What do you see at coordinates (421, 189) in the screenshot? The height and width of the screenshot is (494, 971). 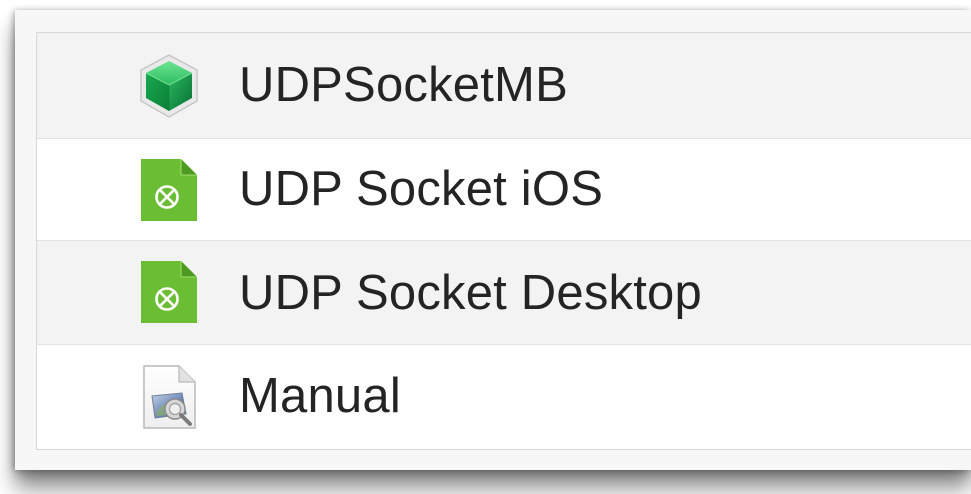 I see `item-label: UDP Socket iOS` at bounding box center [421, 189].